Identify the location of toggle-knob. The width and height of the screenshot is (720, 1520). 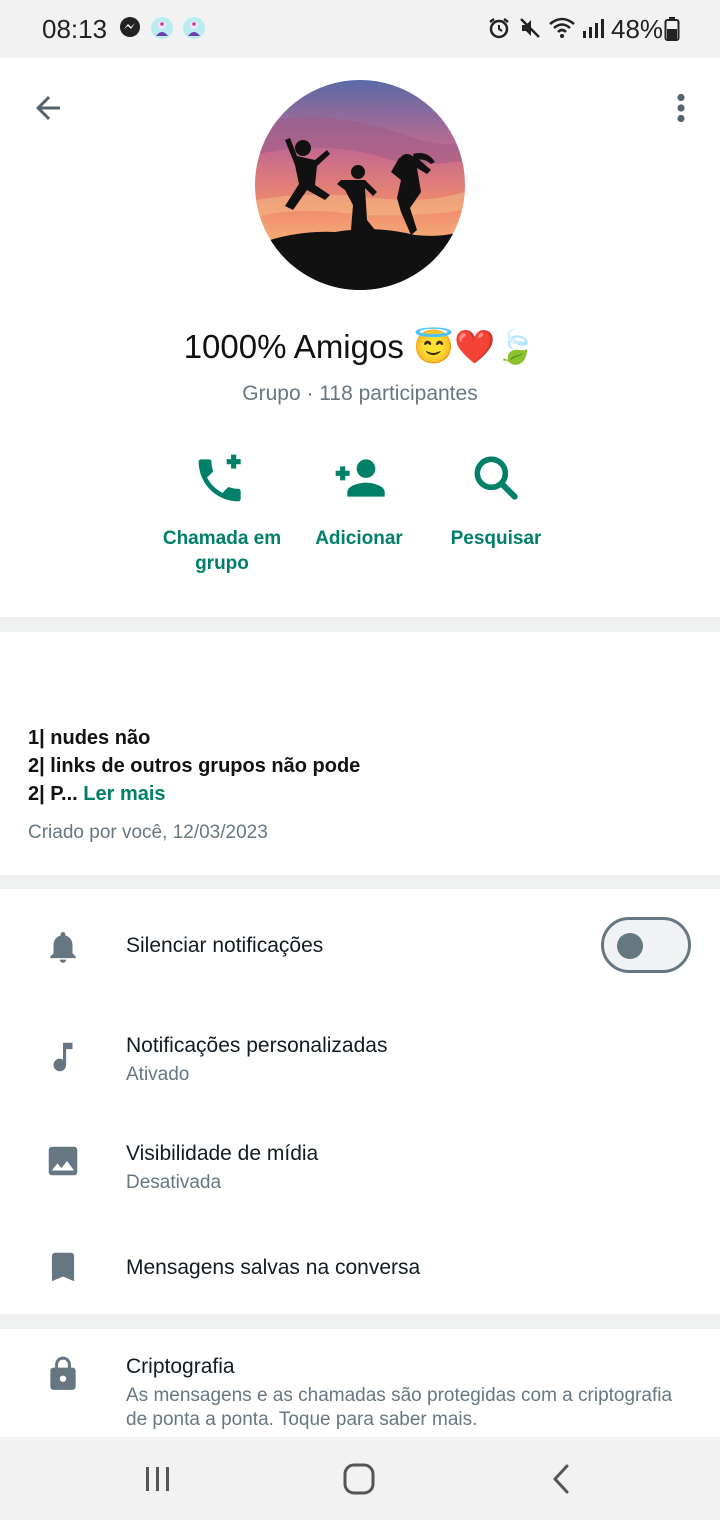
(630, 946).